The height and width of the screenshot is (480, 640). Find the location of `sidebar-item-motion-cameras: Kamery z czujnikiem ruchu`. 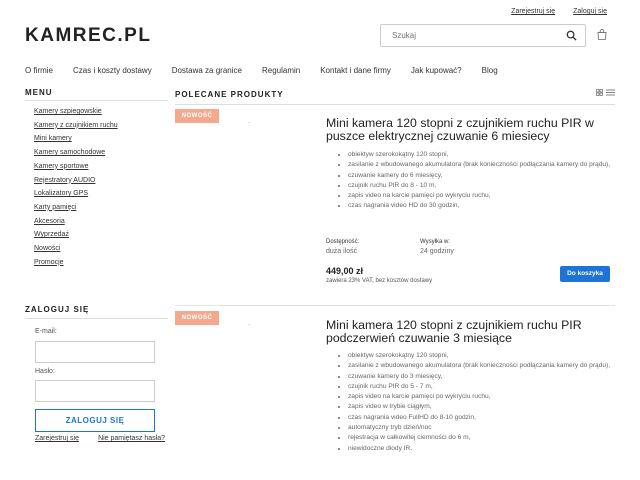

sidebar-item-motion-cameras: Kamery z czujnikiem ruchu is located at coordinates (76, 125).